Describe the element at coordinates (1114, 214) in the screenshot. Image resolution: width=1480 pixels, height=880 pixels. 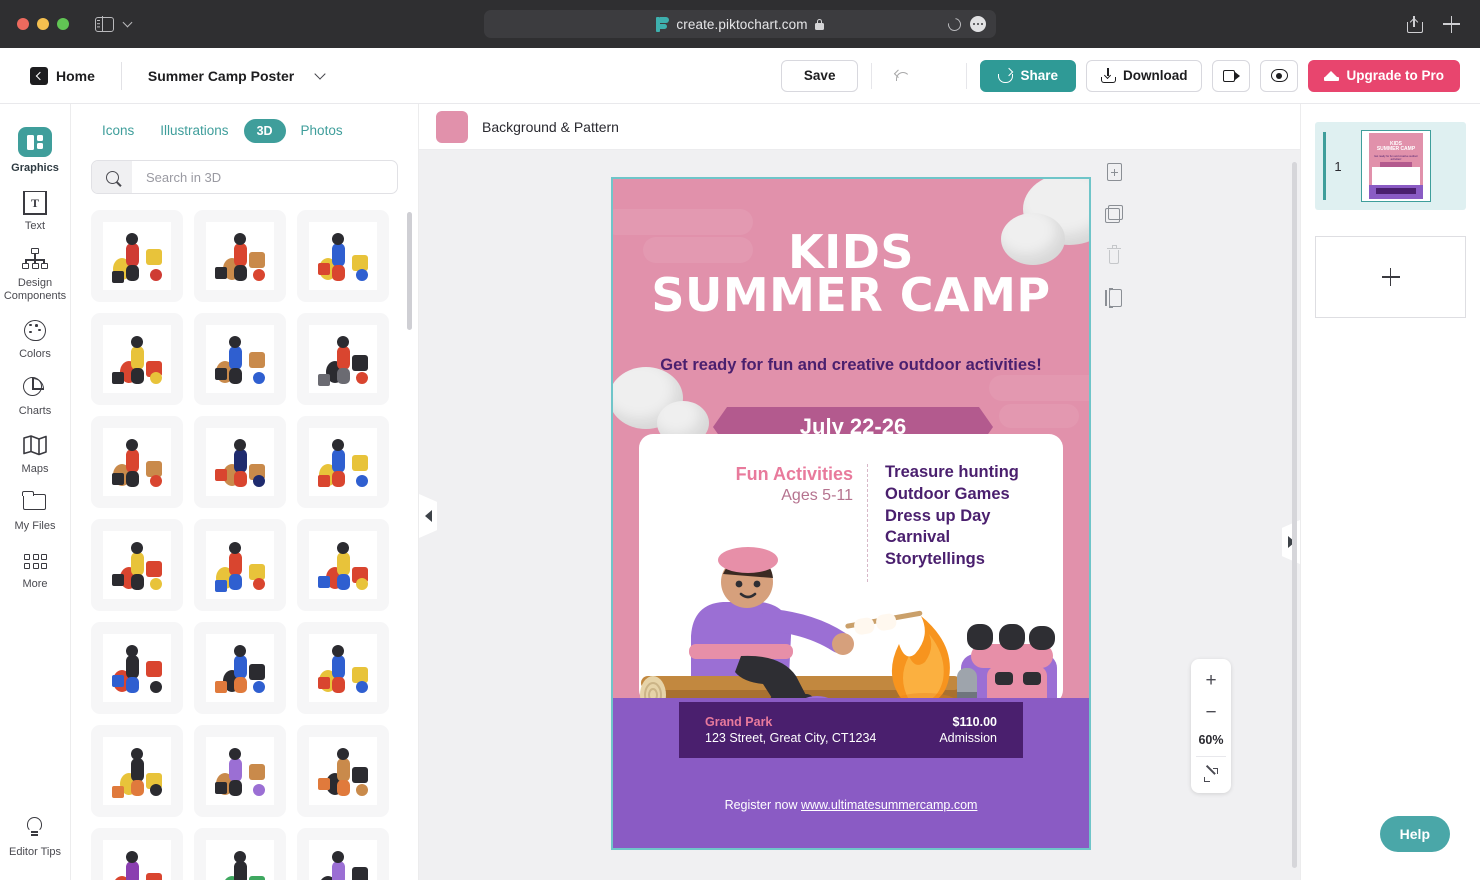
I see `duplicate-page-button` at that location.